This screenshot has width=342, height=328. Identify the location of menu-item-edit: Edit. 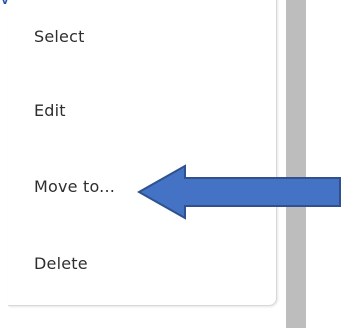
(50, 110).